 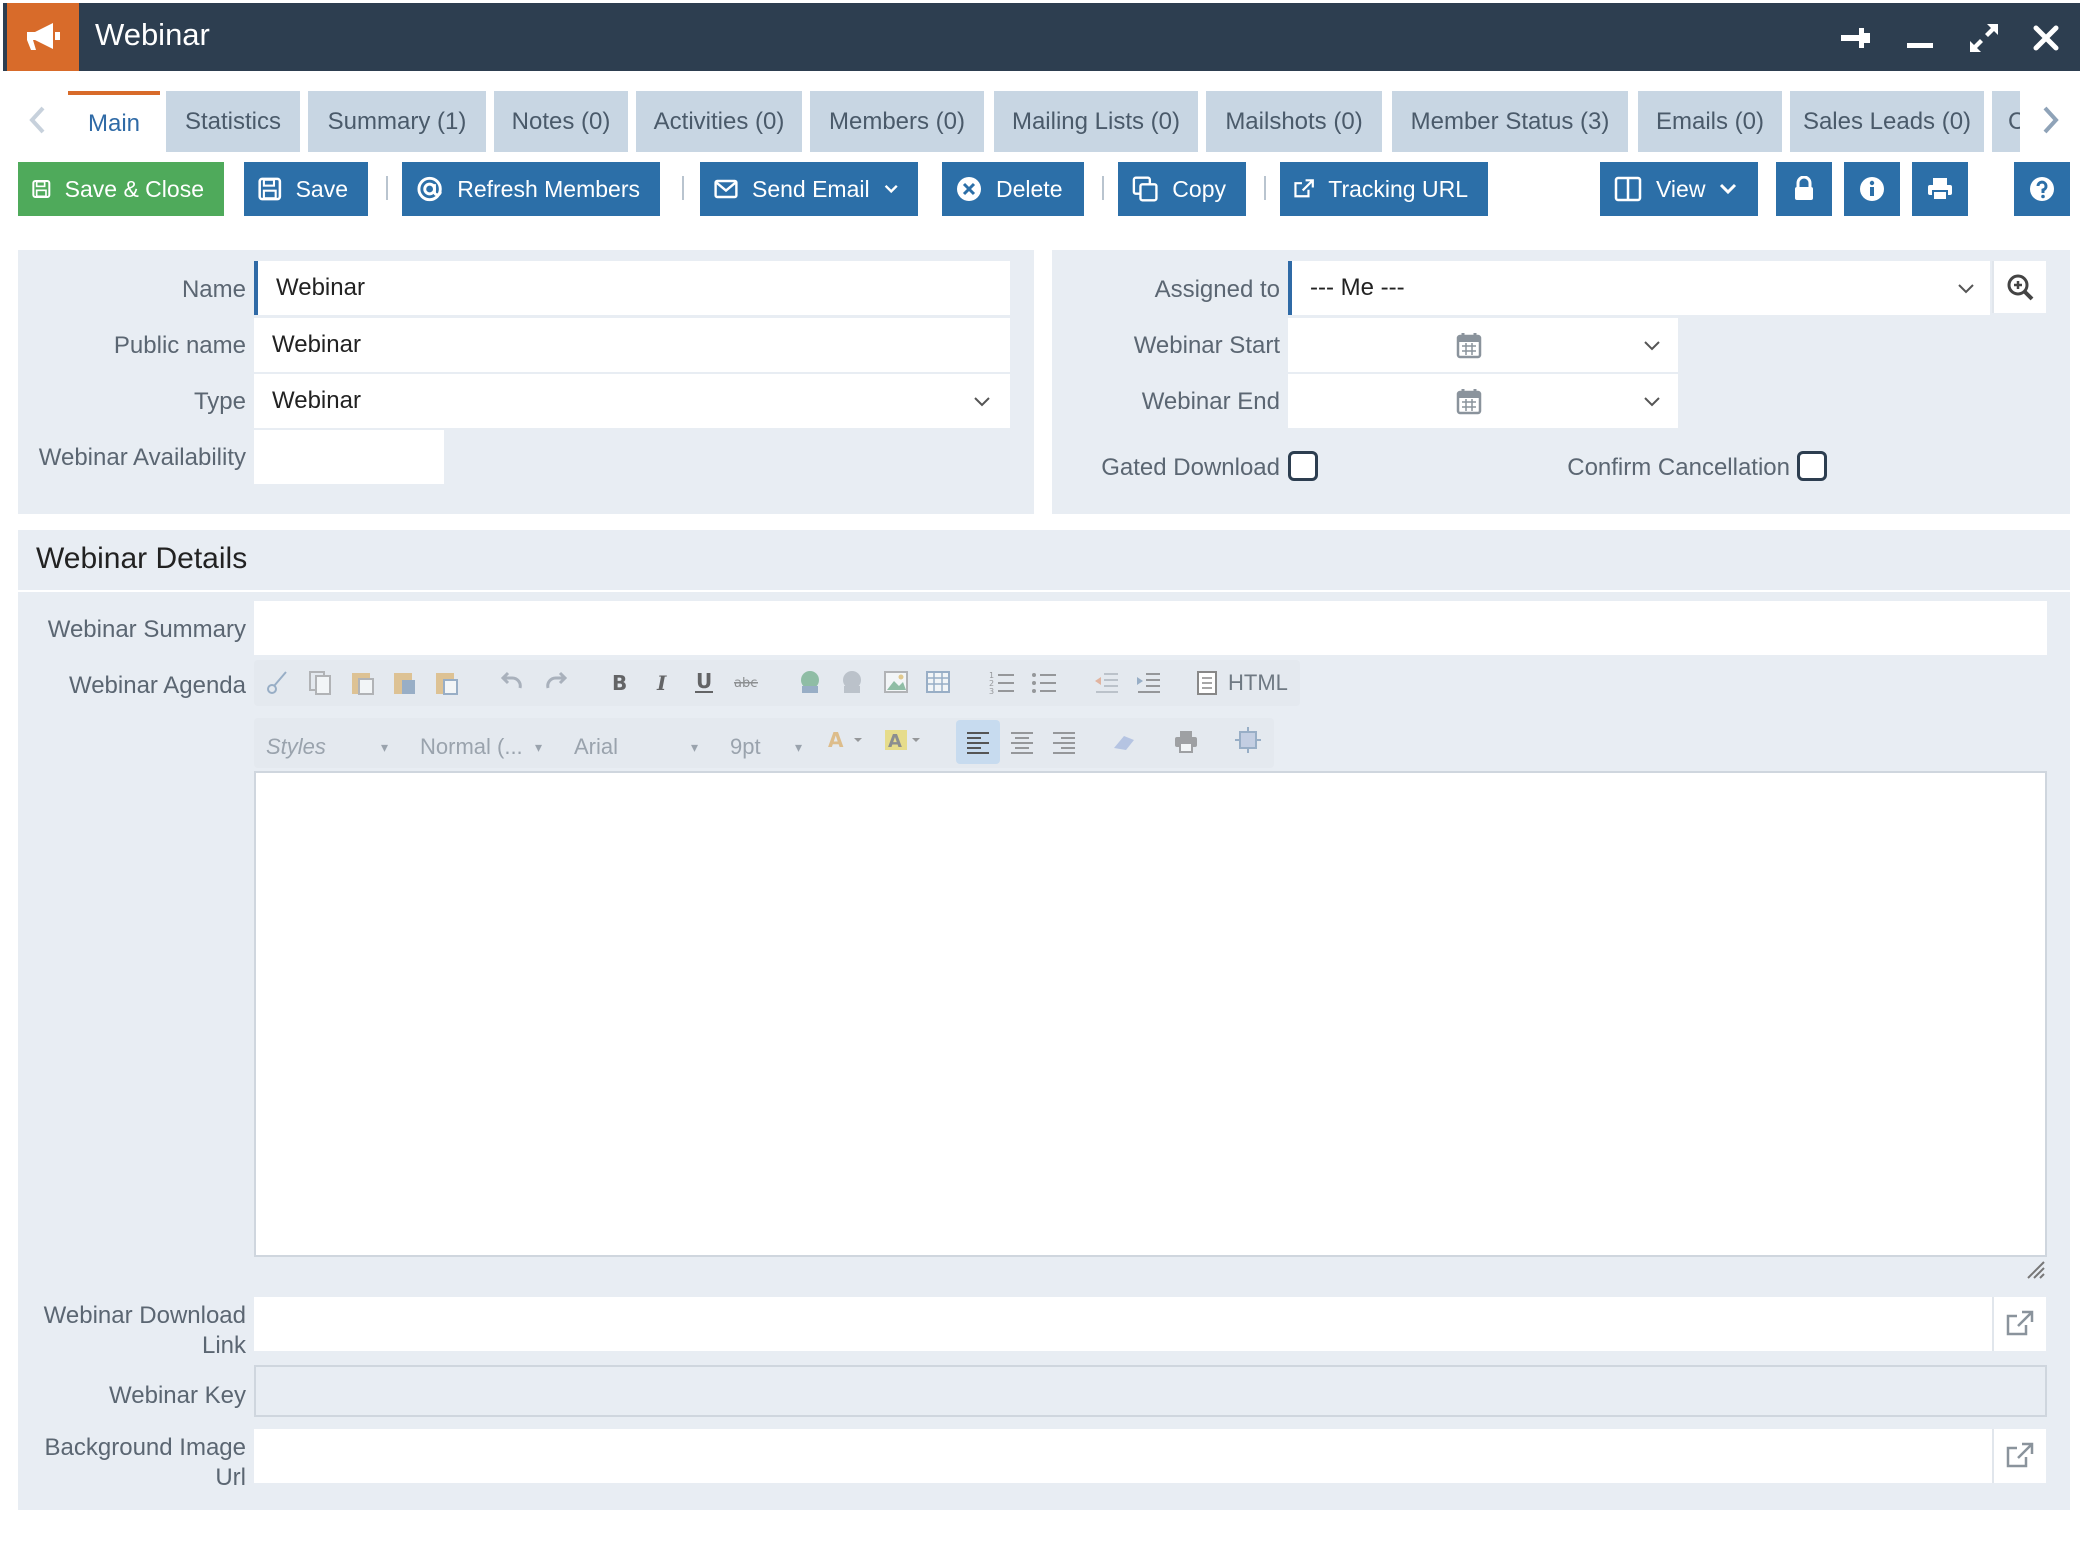 What do you see at coordinates (561, 121) in the screenshot?
I see `tab-notes: Notes (0)` at bounding box center [561, 121].